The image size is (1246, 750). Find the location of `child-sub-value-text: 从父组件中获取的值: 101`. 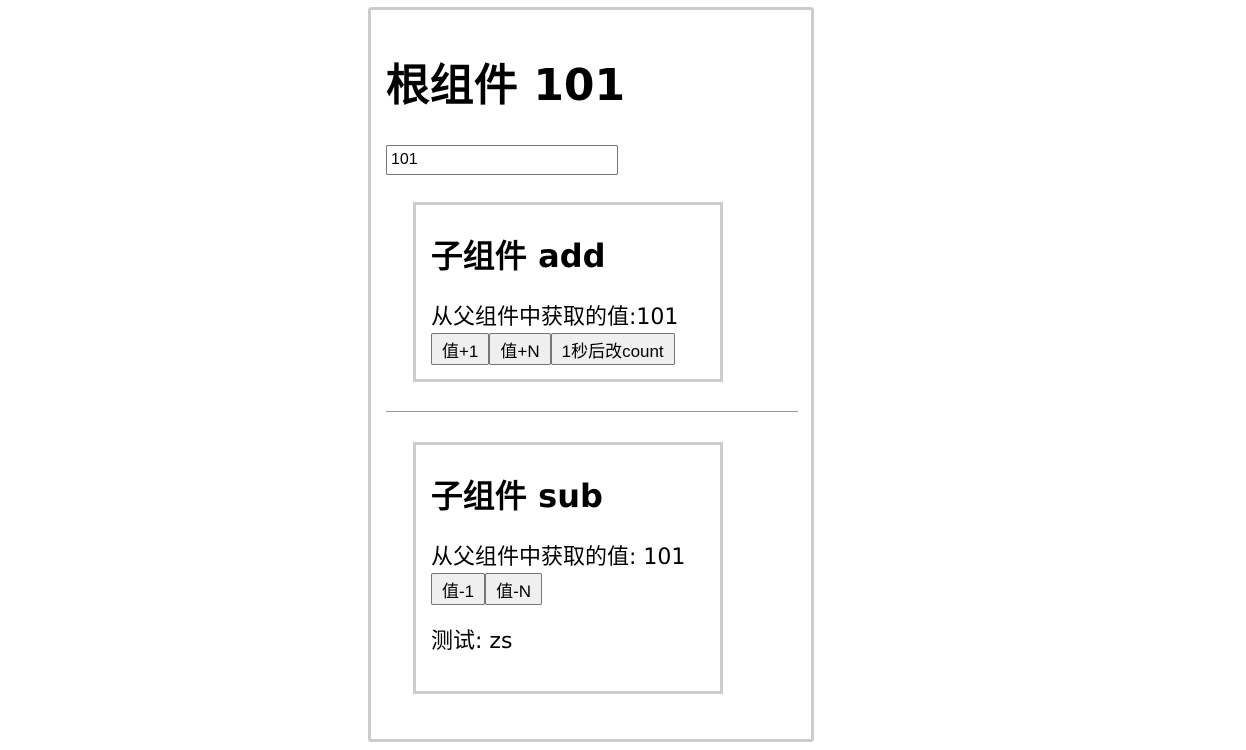

child-sub-value-text: 从父组件中获取的值: 101 is located at coordinates (558, 557).